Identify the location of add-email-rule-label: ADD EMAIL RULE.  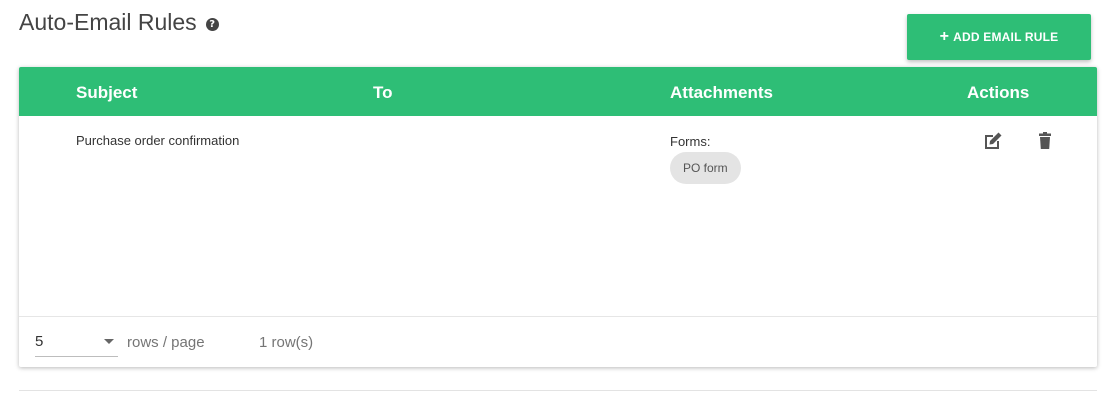
(1006, 37).